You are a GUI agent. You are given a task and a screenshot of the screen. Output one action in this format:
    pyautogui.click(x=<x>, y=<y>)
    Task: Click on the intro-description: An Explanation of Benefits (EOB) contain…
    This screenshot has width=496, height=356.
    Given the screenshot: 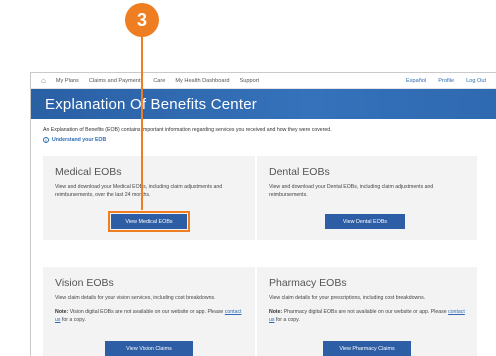 What is the action you would take?
    pyautogui.click(x=187, y=130)
    